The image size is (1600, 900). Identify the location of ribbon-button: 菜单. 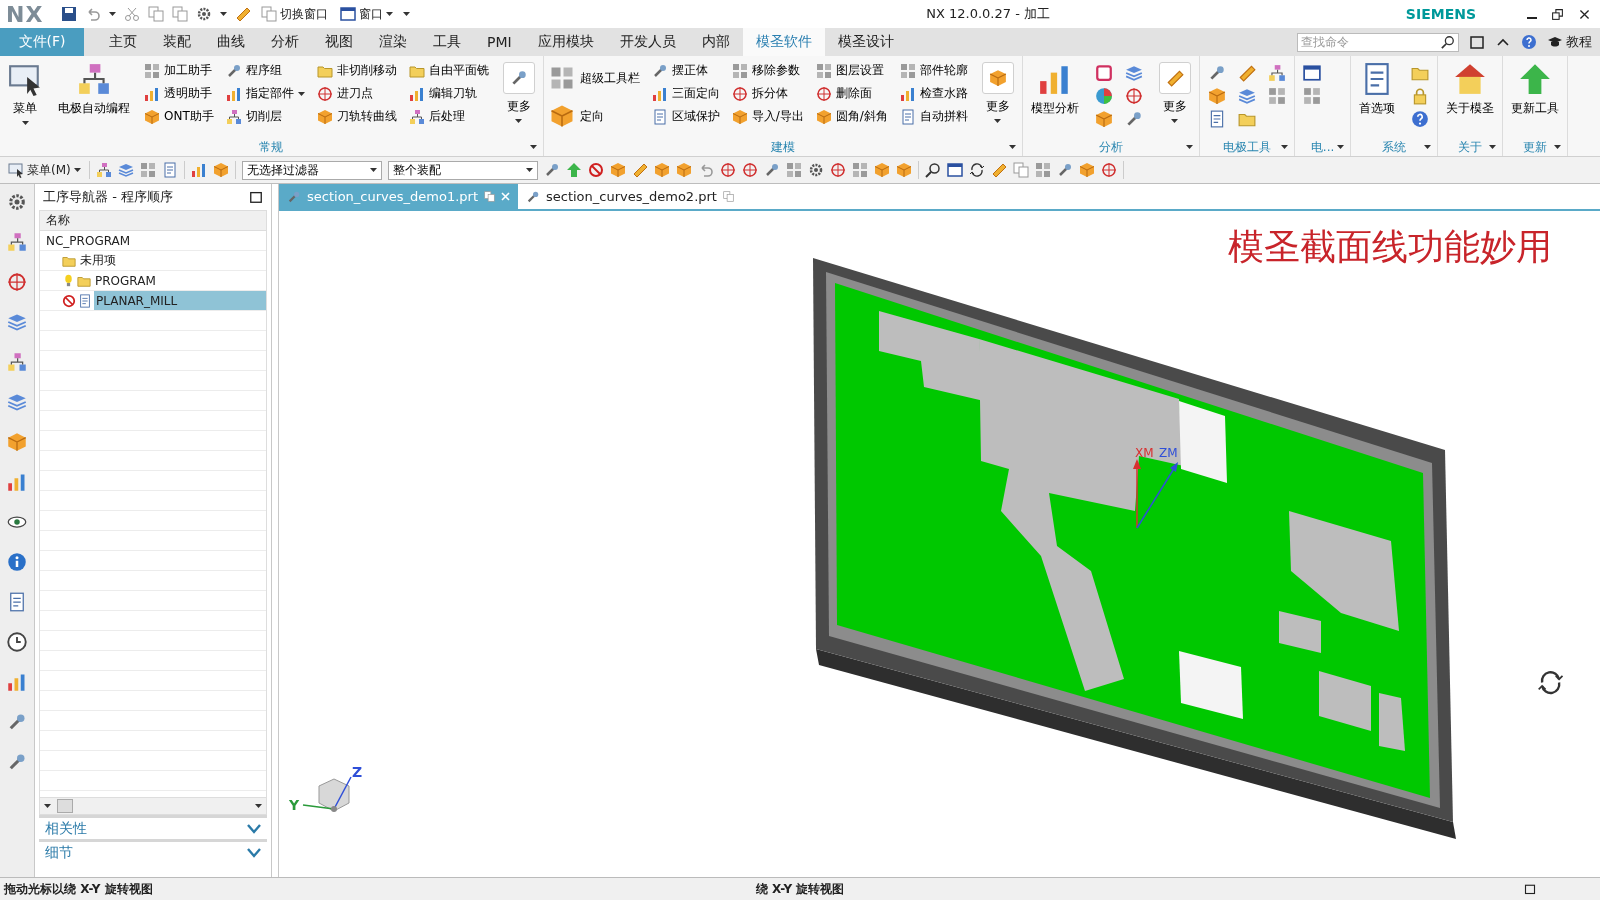
(25, 93).